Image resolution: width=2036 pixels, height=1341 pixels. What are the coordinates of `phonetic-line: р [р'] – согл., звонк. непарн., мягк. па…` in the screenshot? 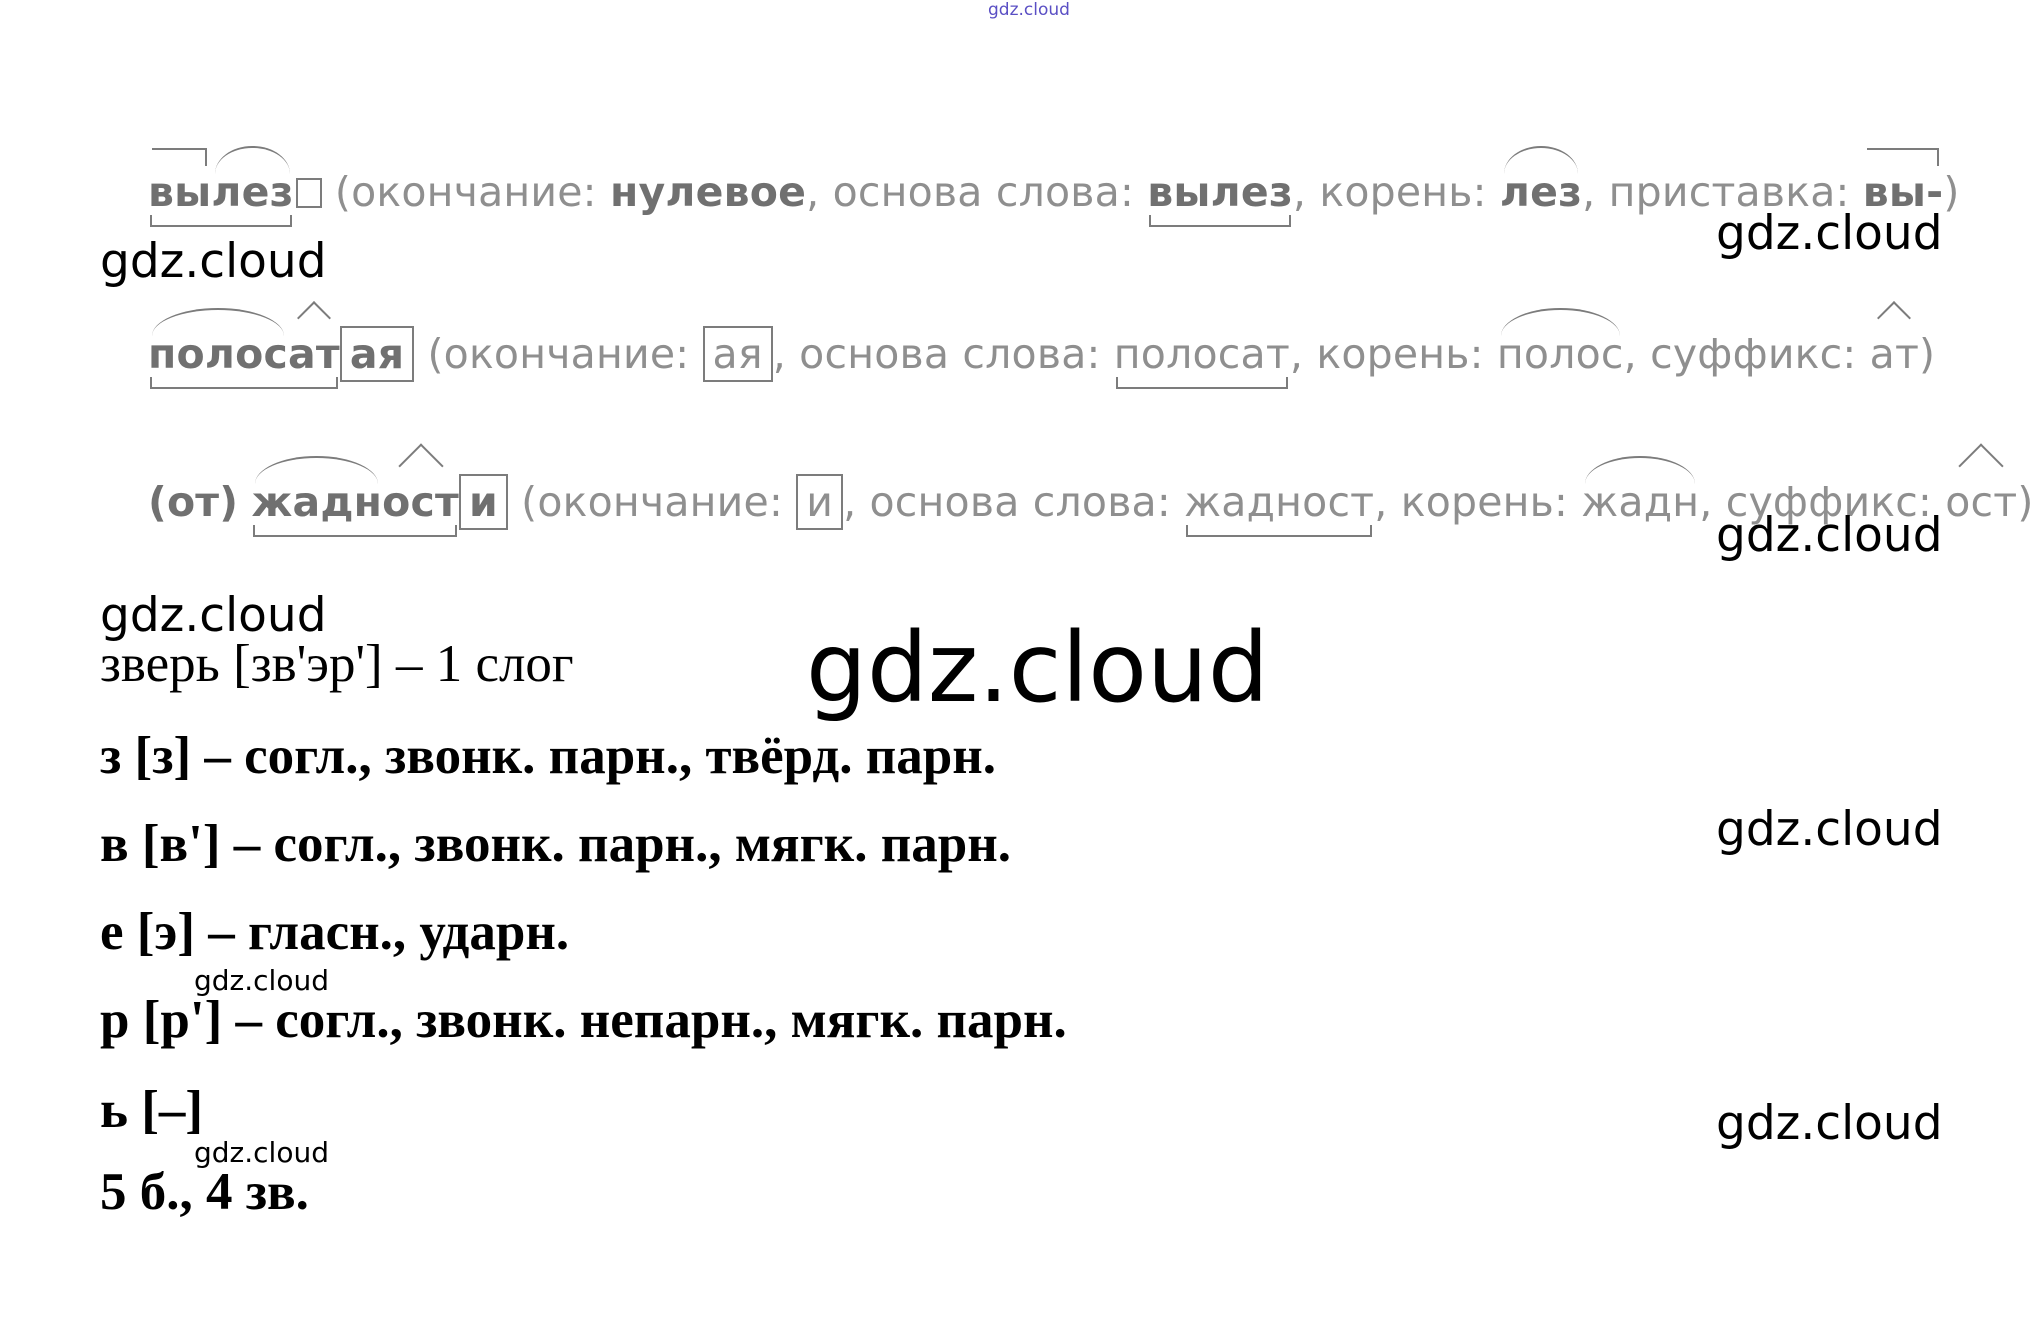 It's located at (583, 1020).